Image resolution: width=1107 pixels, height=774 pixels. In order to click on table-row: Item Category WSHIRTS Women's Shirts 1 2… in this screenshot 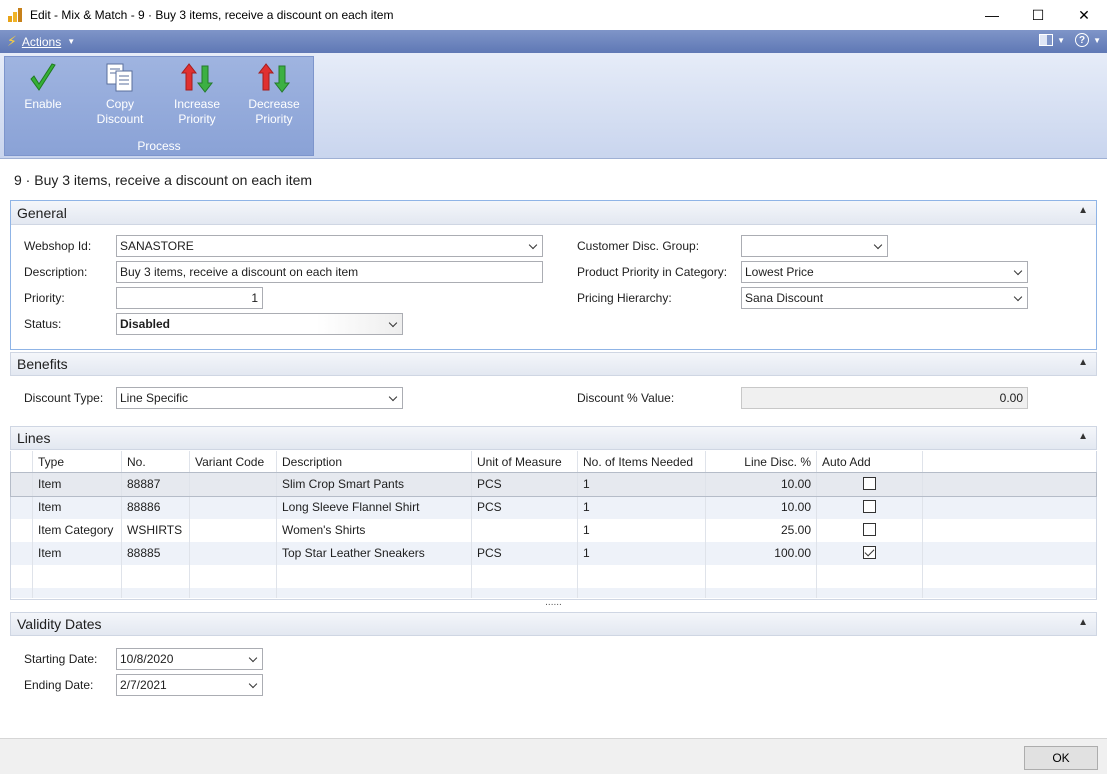, I will do `click(553, 530)`.